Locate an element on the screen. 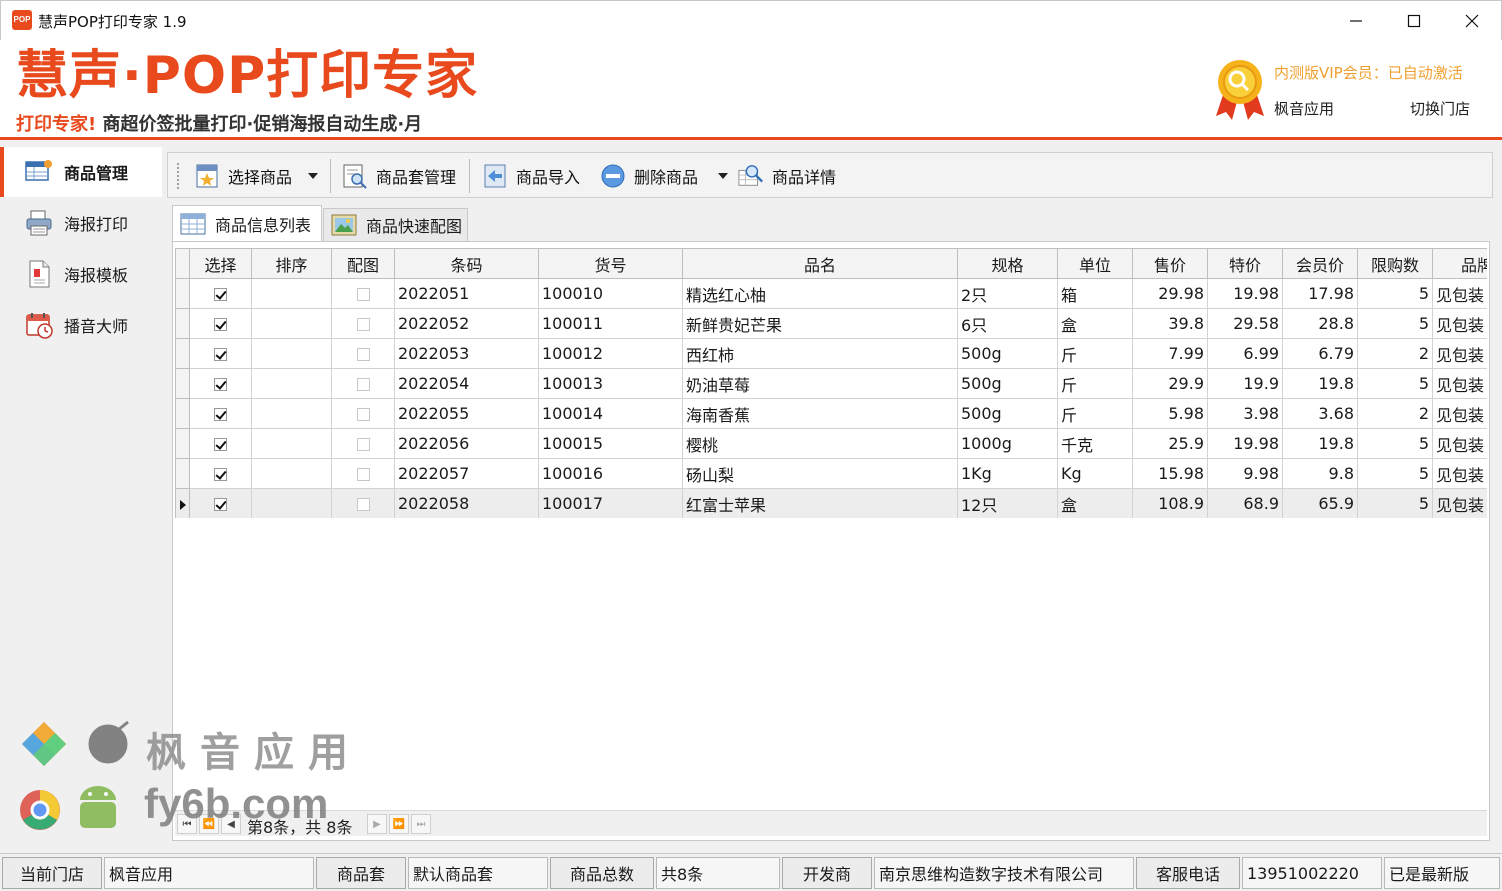 This screenshot has height=891, width=1502. spec-cell: 1000g is located at coordinates (1007, 443).